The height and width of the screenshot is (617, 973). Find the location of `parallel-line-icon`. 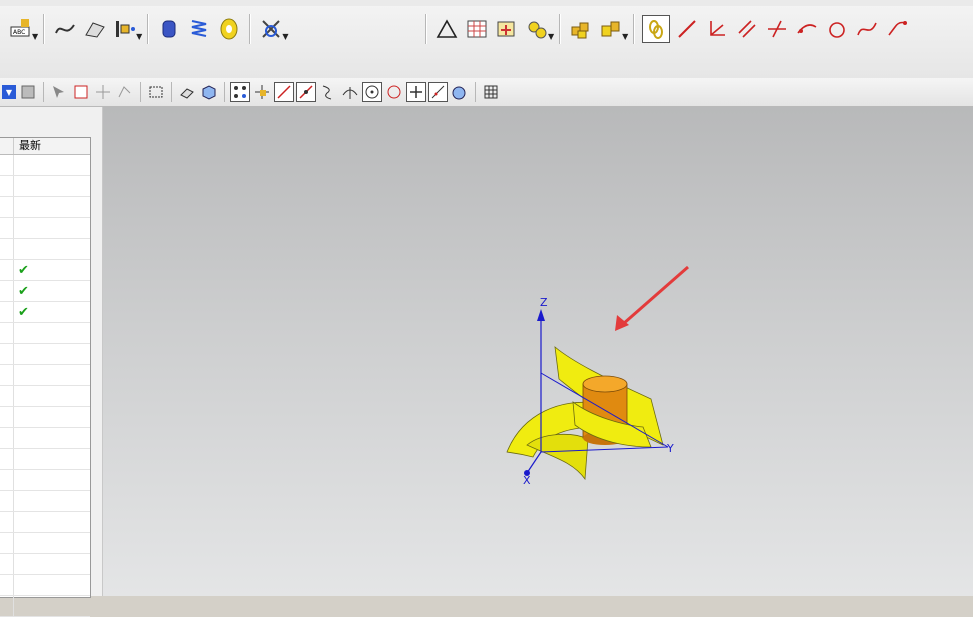

parallel-line-icon is located at coordinates (747, 29).